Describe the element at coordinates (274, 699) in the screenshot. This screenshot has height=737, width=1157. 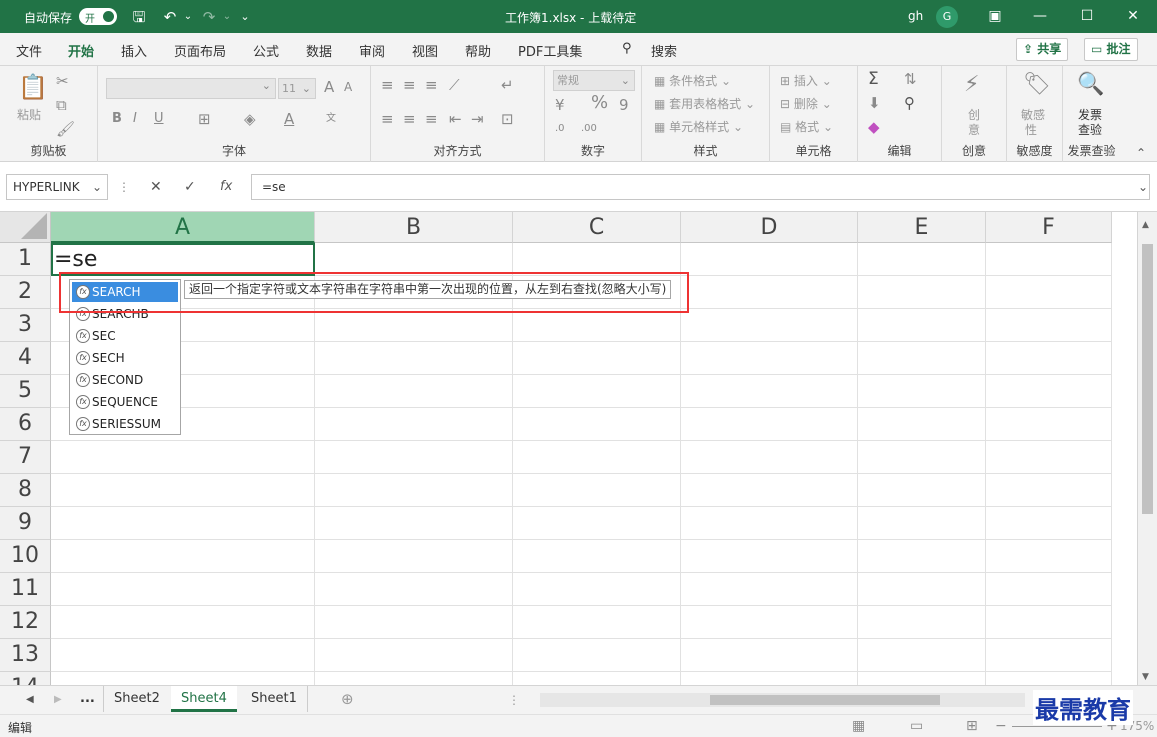
I see `sheet-tab: Sheet1` at that location.